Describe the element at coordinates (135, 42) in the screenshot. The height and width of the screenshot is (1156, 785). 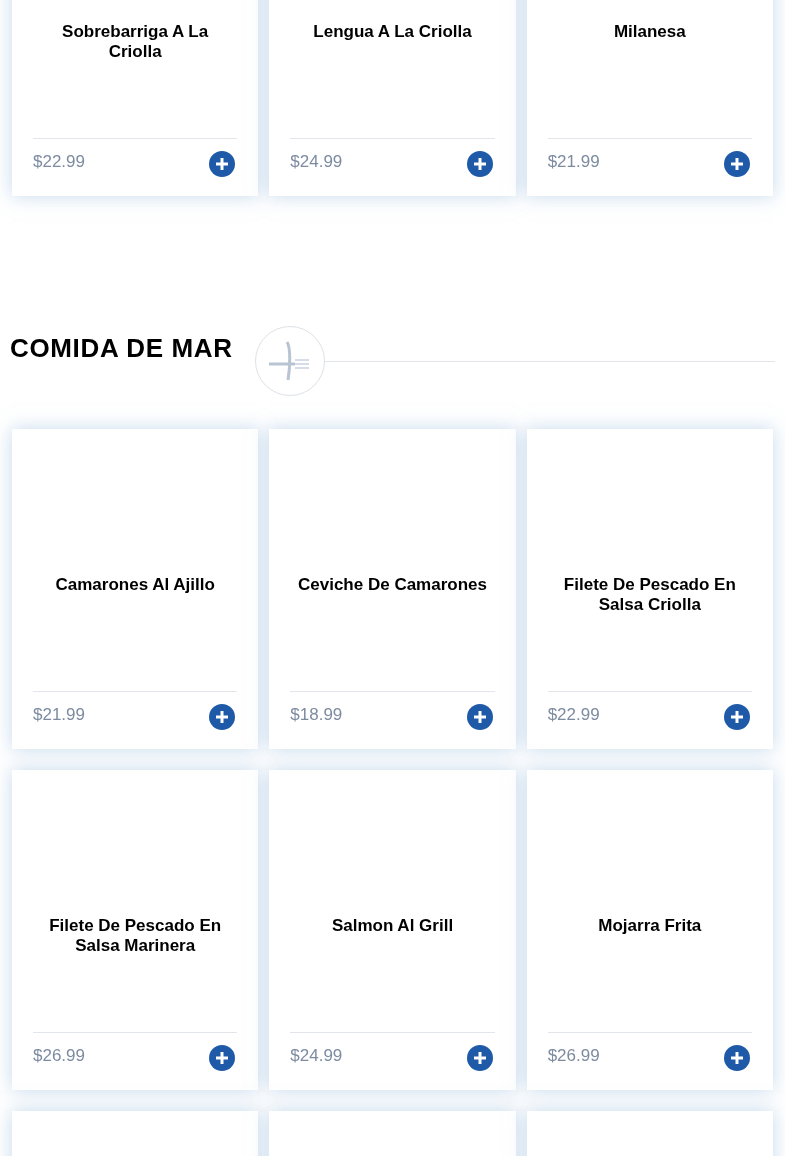
I see `dish-name: Sobrebarriga A La Criolla` at that location.